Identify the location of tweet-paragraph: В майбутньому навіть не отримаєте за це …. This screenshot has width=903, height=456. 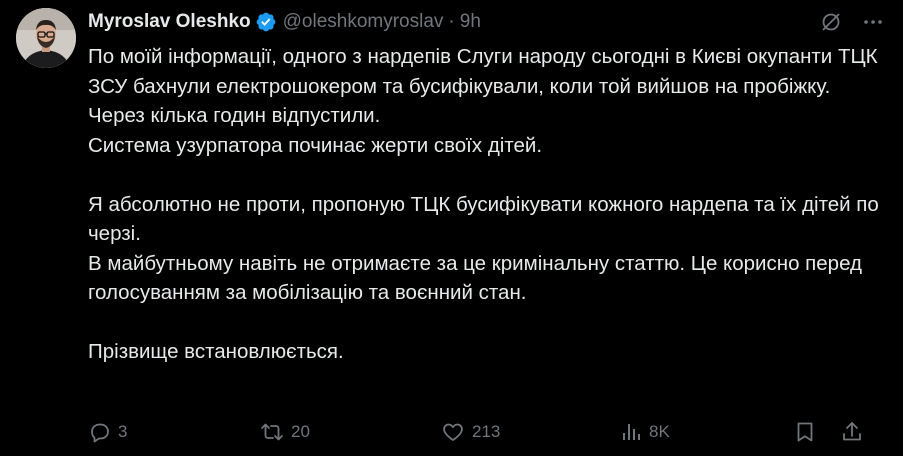
(475, 278).